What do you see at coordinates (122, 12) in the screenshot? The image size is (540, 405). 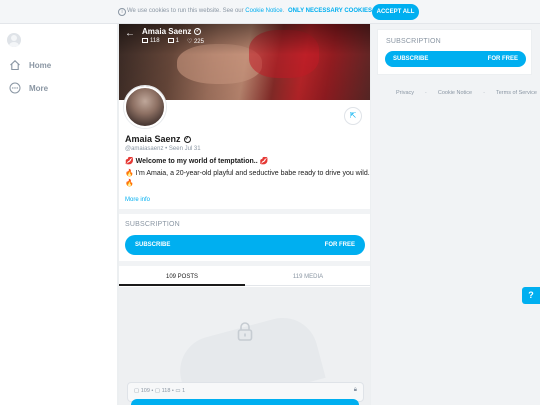 I see `info-icon: i` at bounding box center [122, 12].